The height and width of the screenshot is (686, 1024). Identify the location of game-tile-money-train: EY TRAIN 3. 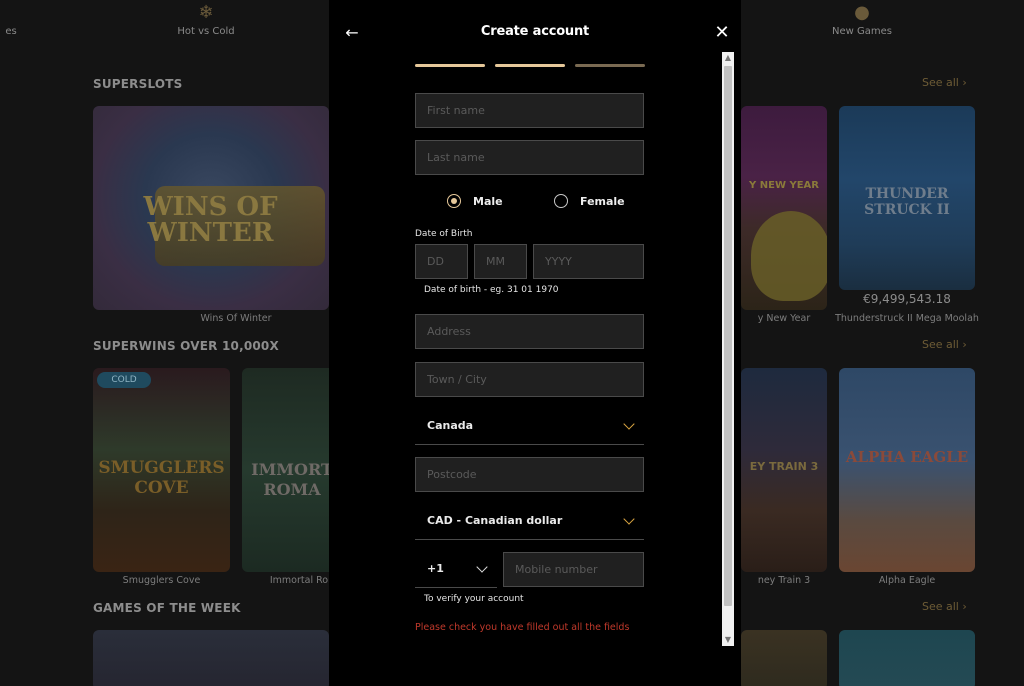
(784, 470).